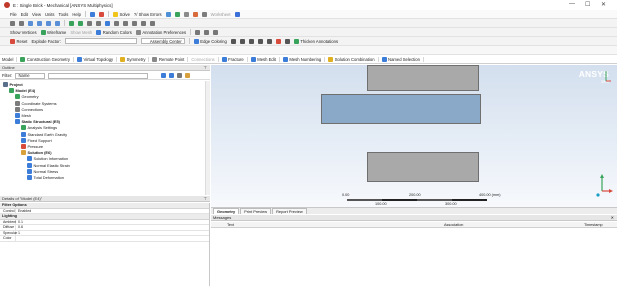  Describe the element at coordinates (602, 187) in the screenshot. I see `axis-triad-icon` at that location.